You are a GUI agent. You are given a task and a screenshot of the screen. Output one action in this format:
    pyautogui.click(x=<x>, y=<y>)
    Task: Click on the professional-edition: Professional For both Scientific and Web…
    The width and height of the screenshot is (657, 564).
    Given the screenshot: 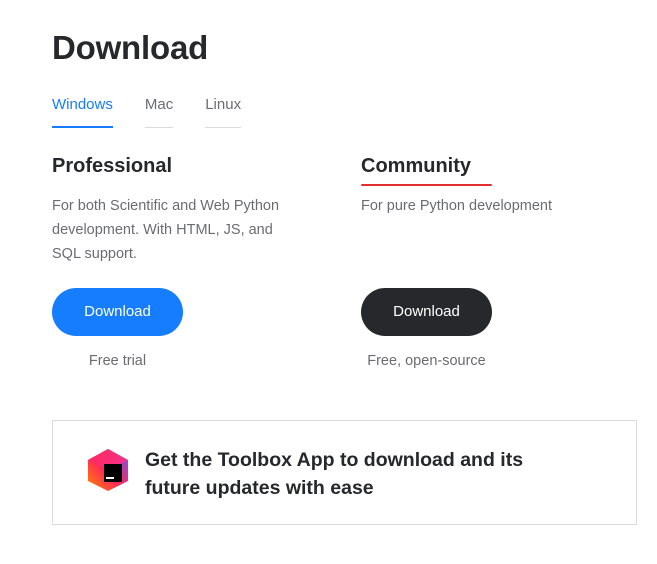 What is the action you would take?
    pyautogui.click(x=187, y=207)
    